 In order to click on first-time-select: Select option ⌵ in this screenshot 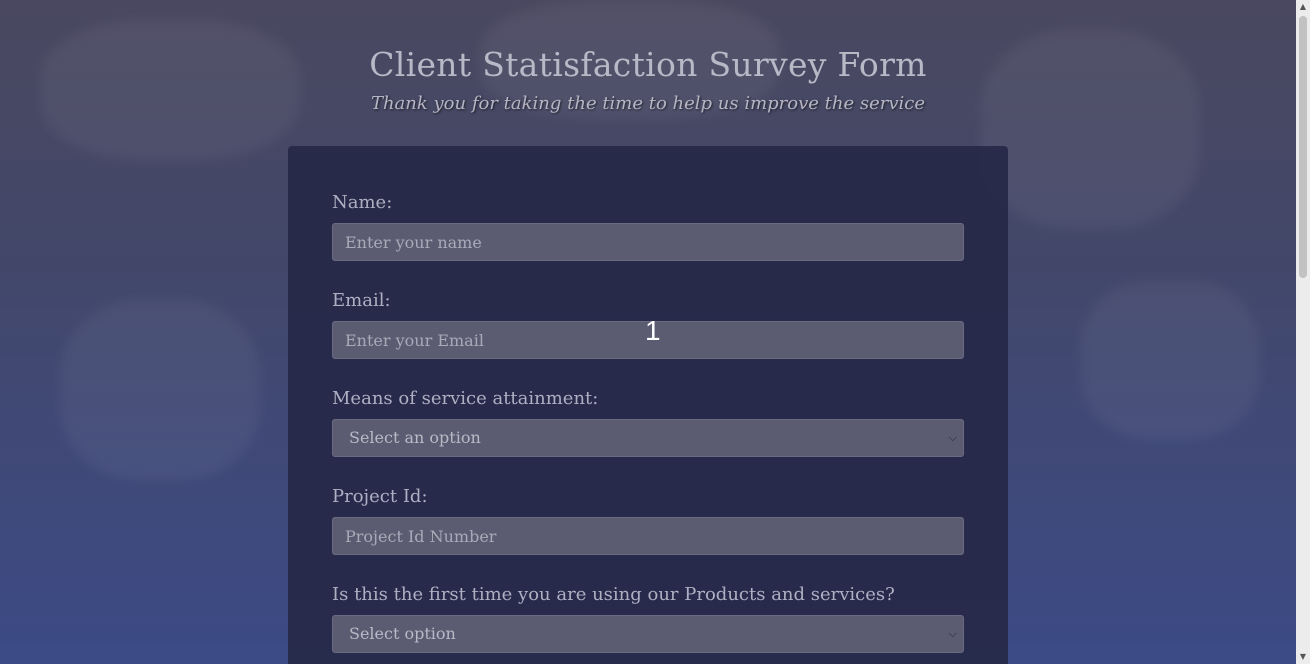, I will do `click(648, 634)`.